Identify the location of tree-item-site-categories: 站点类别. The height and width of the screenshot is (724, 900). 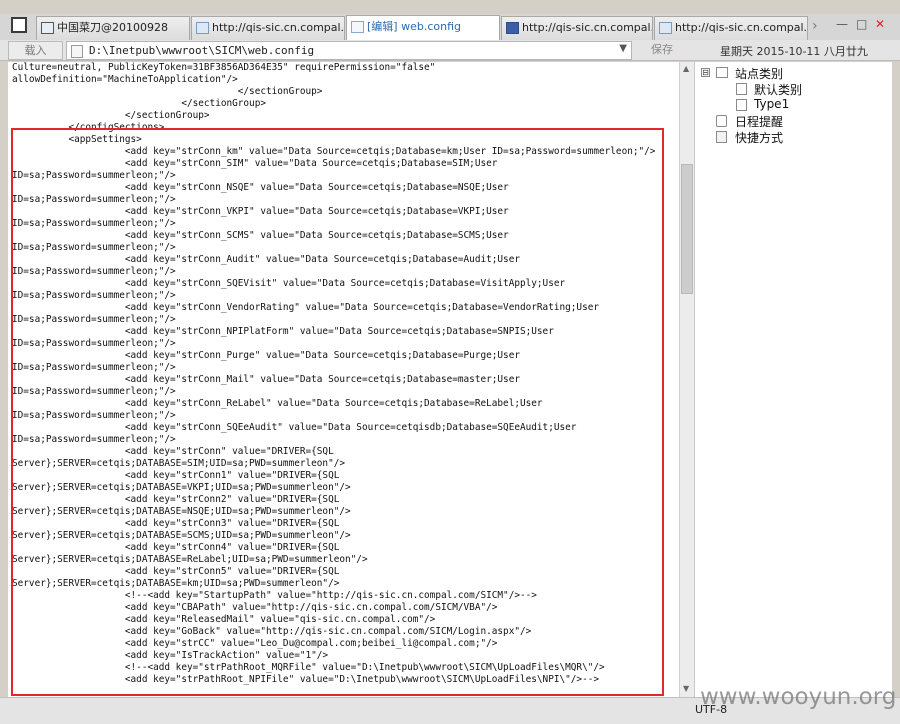
(759, 73).